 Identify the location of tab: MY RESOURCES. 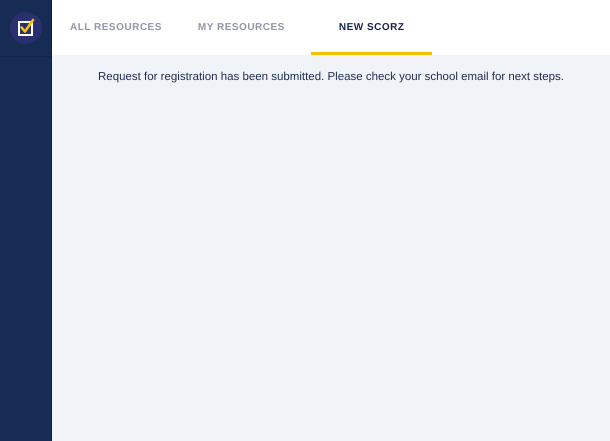
(241, 27).